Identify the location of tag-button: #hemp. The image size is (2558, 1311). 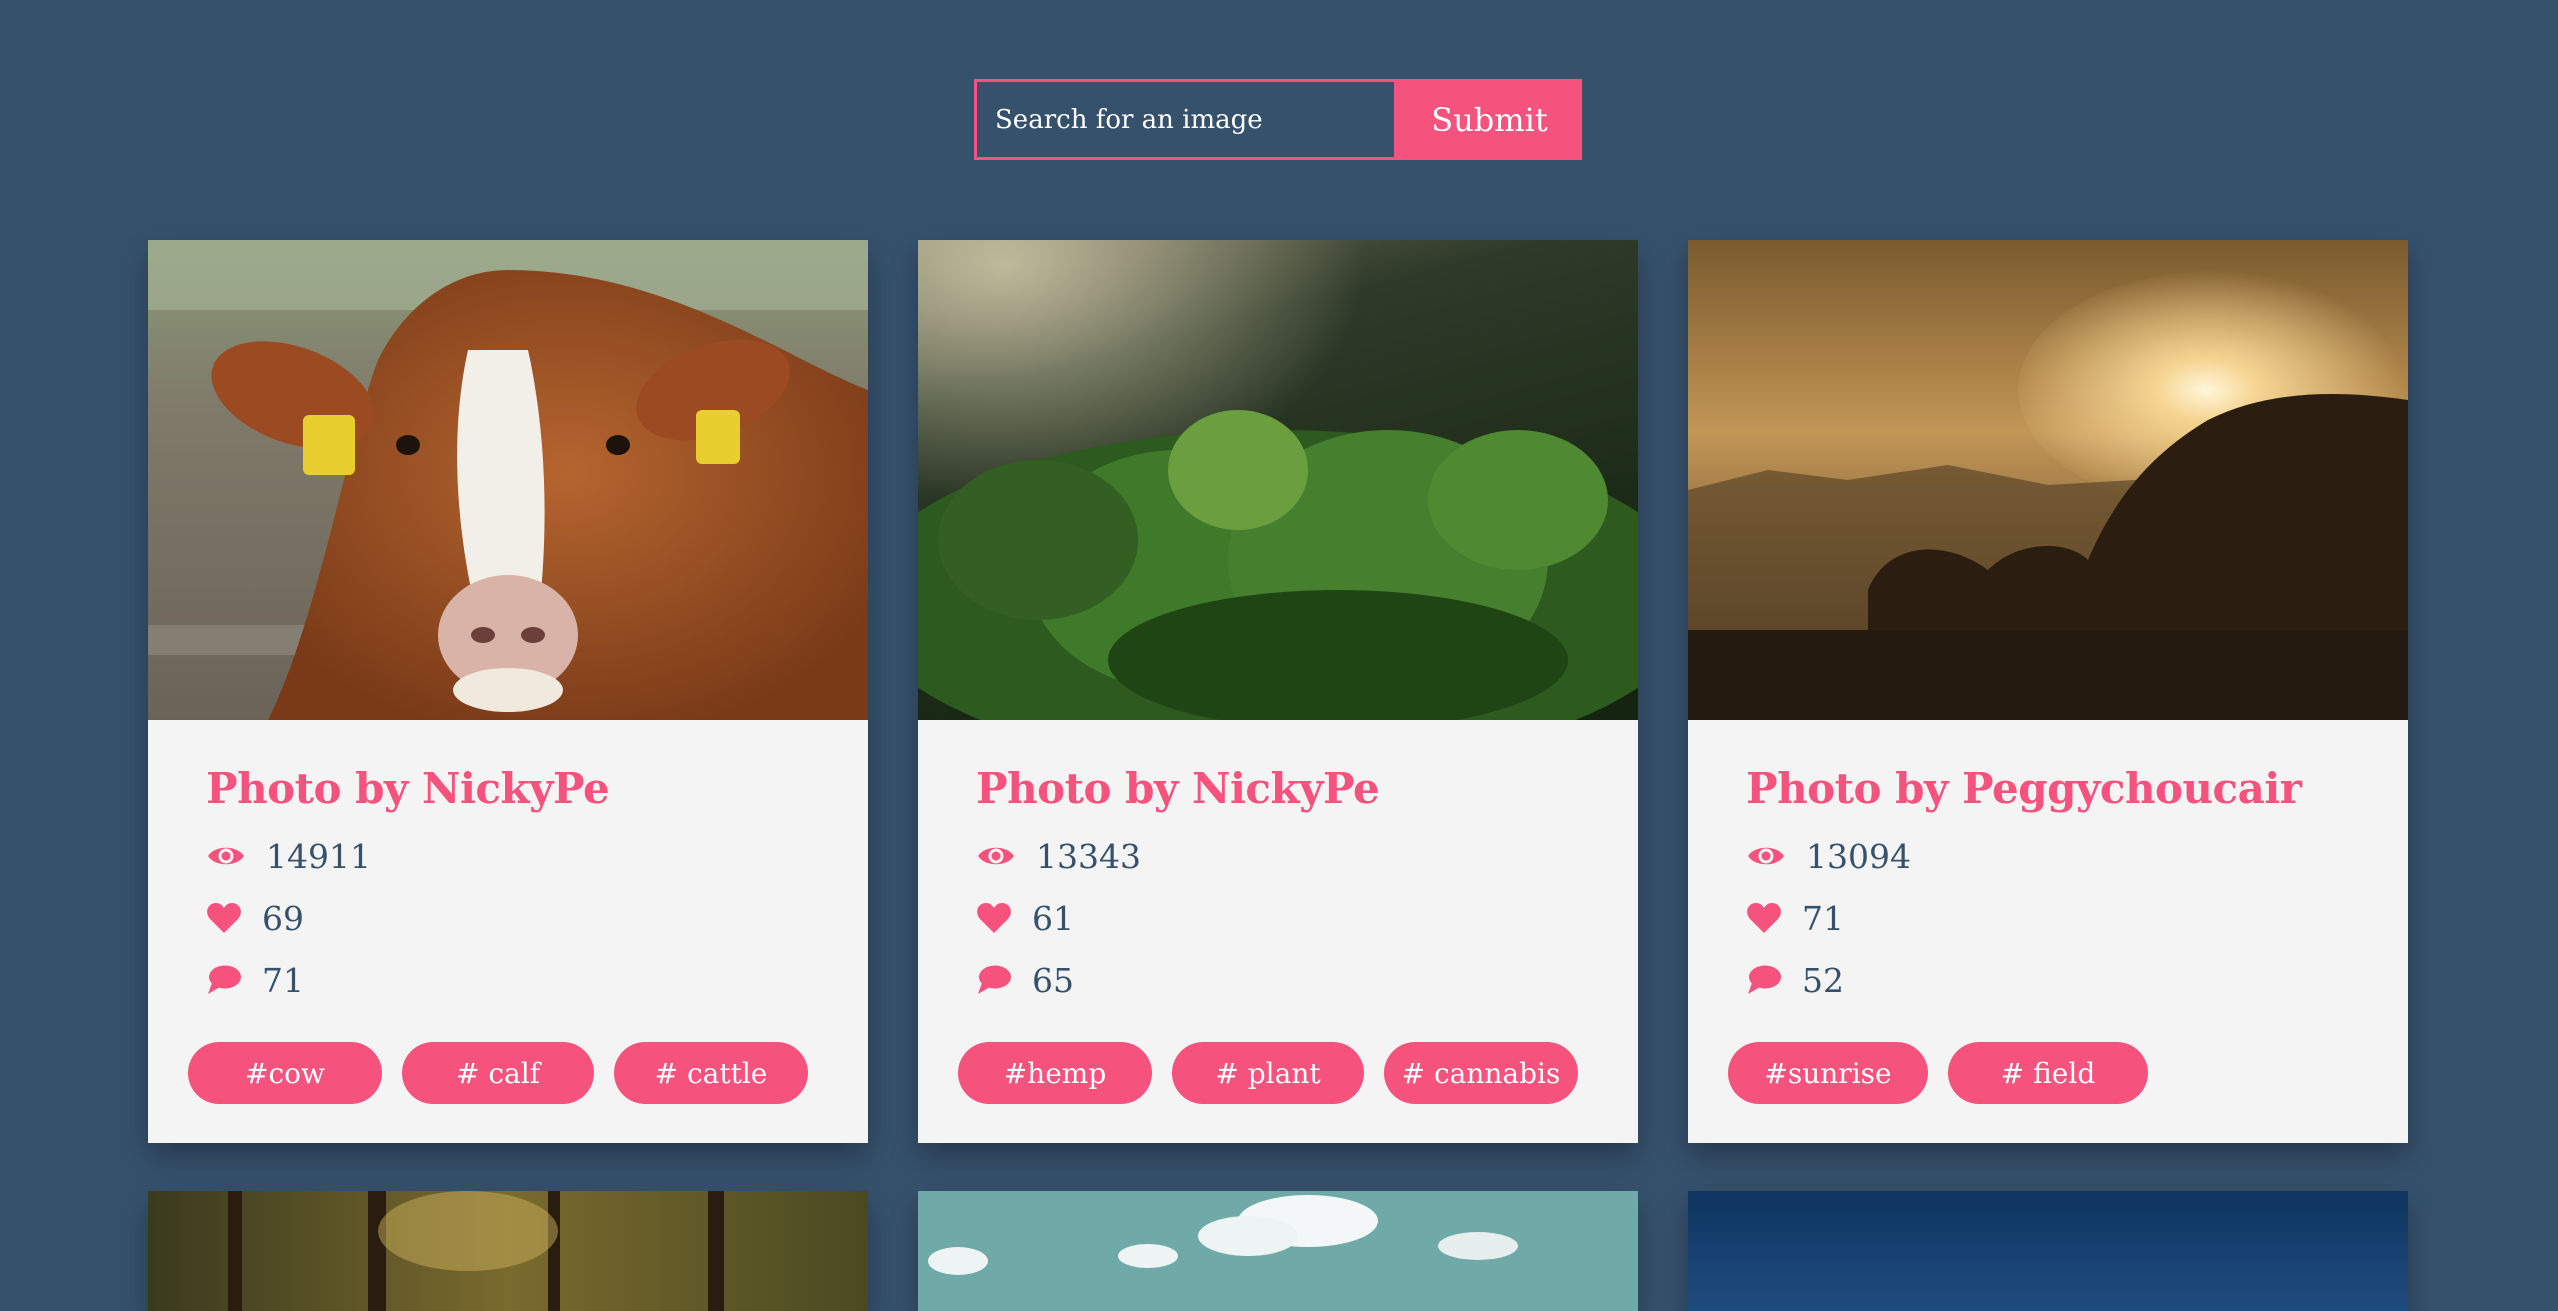
(1055, 1073).